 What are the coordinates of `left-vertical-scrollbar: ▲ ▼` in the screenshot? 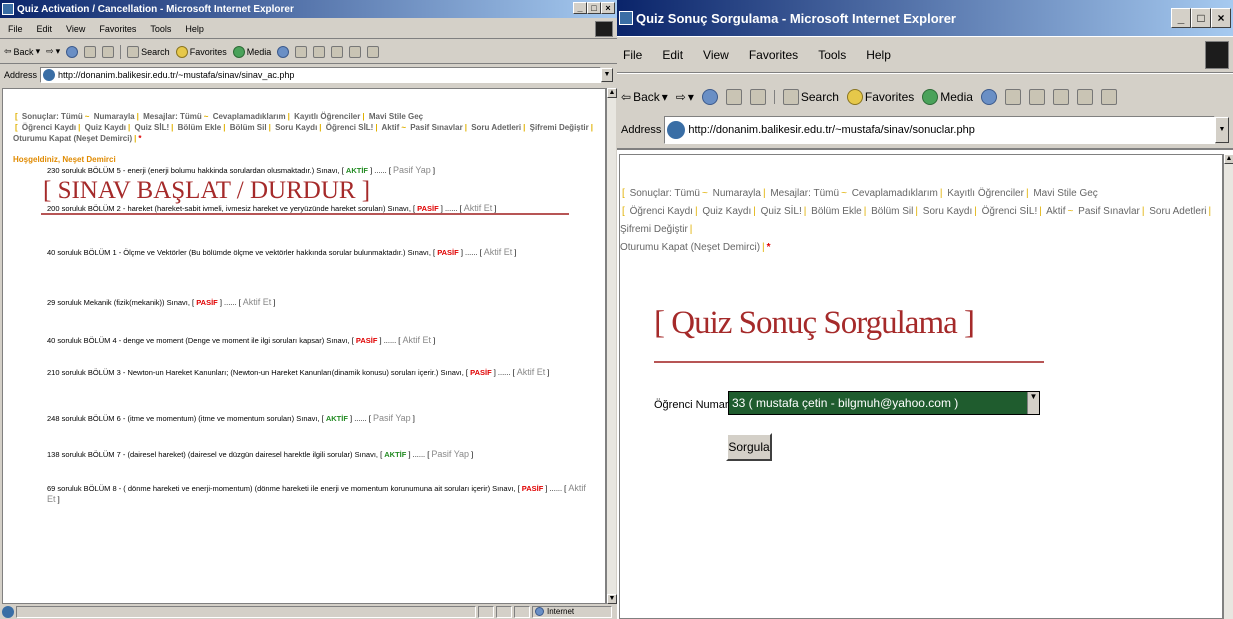 It's located at (611, 346).